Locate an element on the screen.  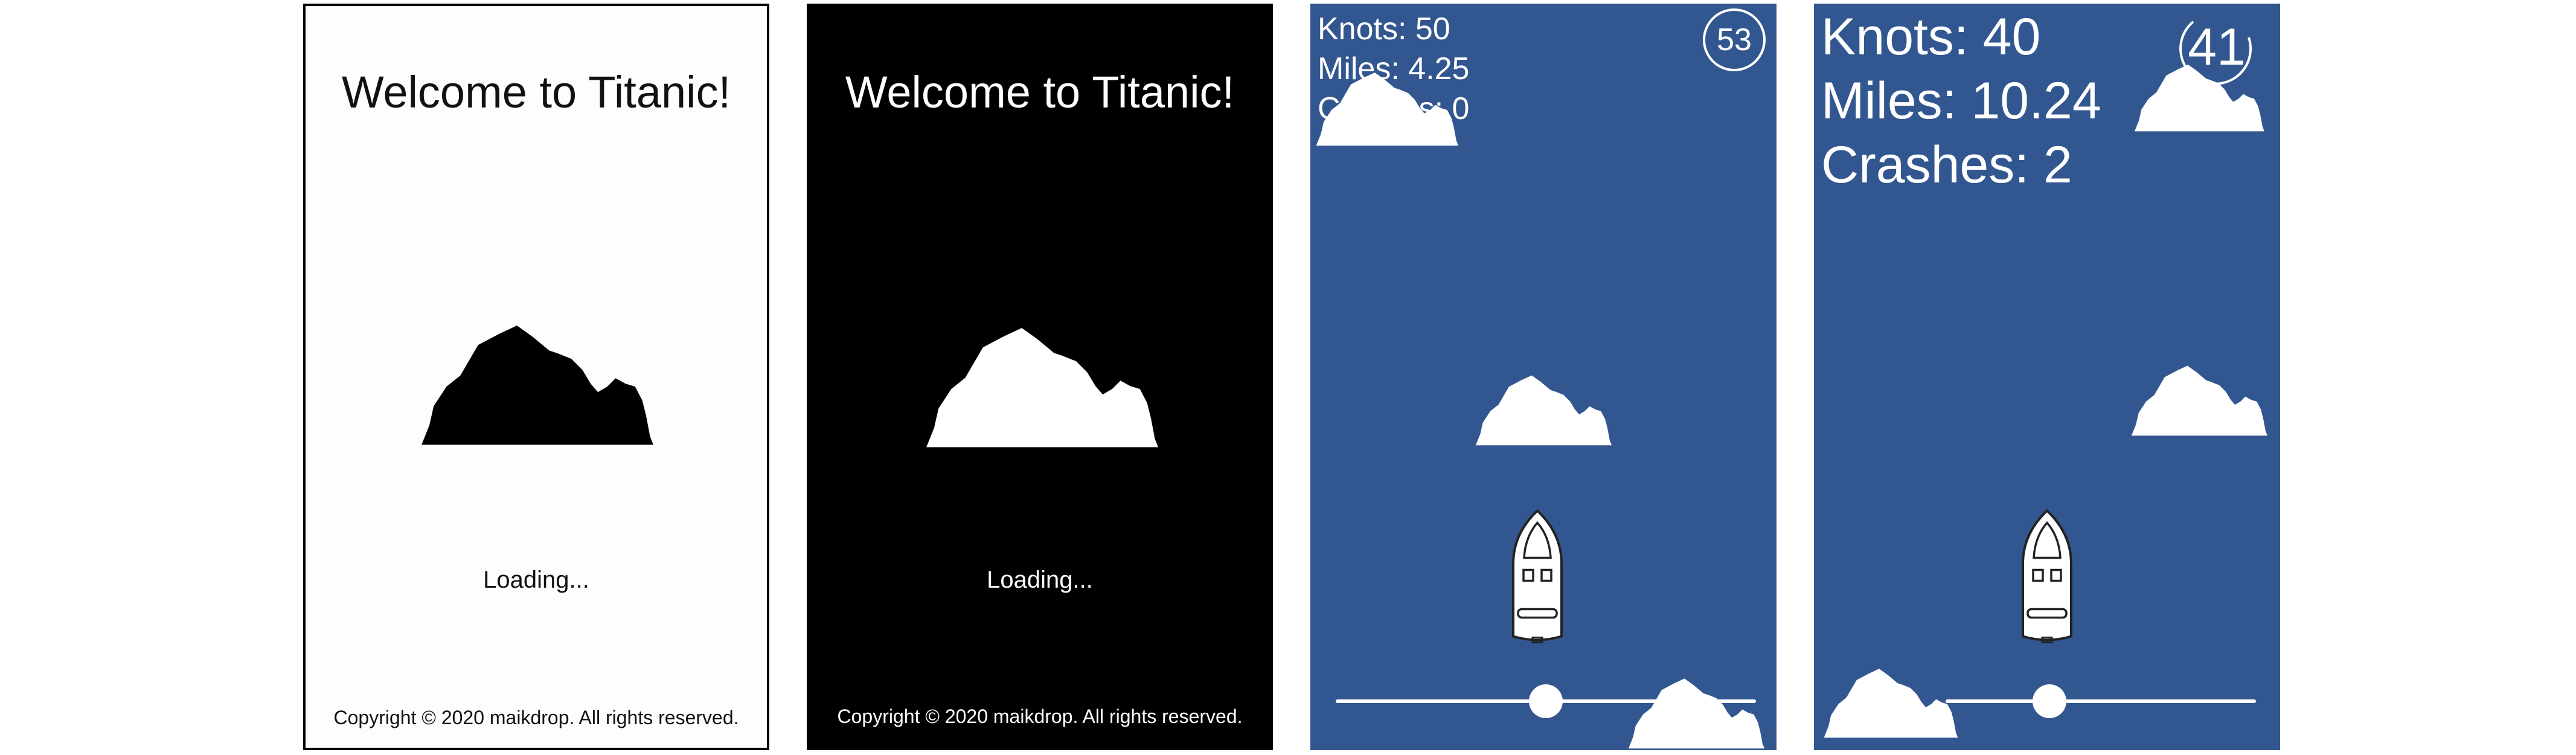
knots-label: Knots: 50 is located at coordinates (1384, 29).